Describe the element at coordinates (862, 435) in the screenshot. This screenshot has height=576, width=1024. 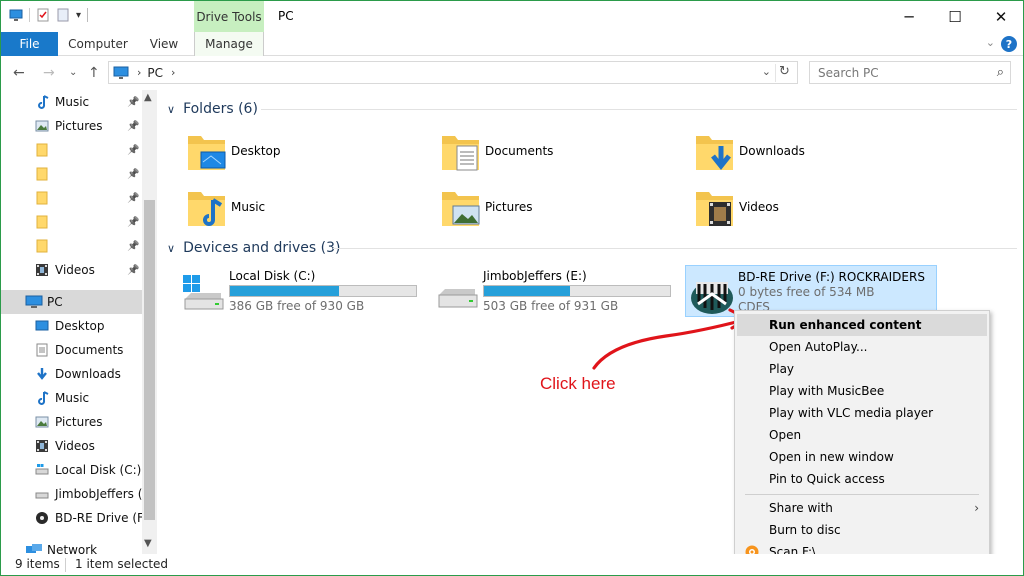
I see `context-menu-item: Open` at that location.